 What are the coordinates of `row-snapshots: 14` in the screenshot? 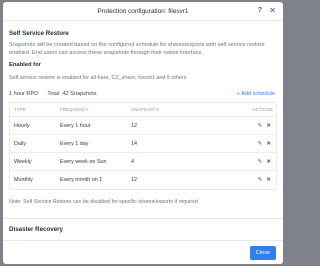 It's located at (134, 143).